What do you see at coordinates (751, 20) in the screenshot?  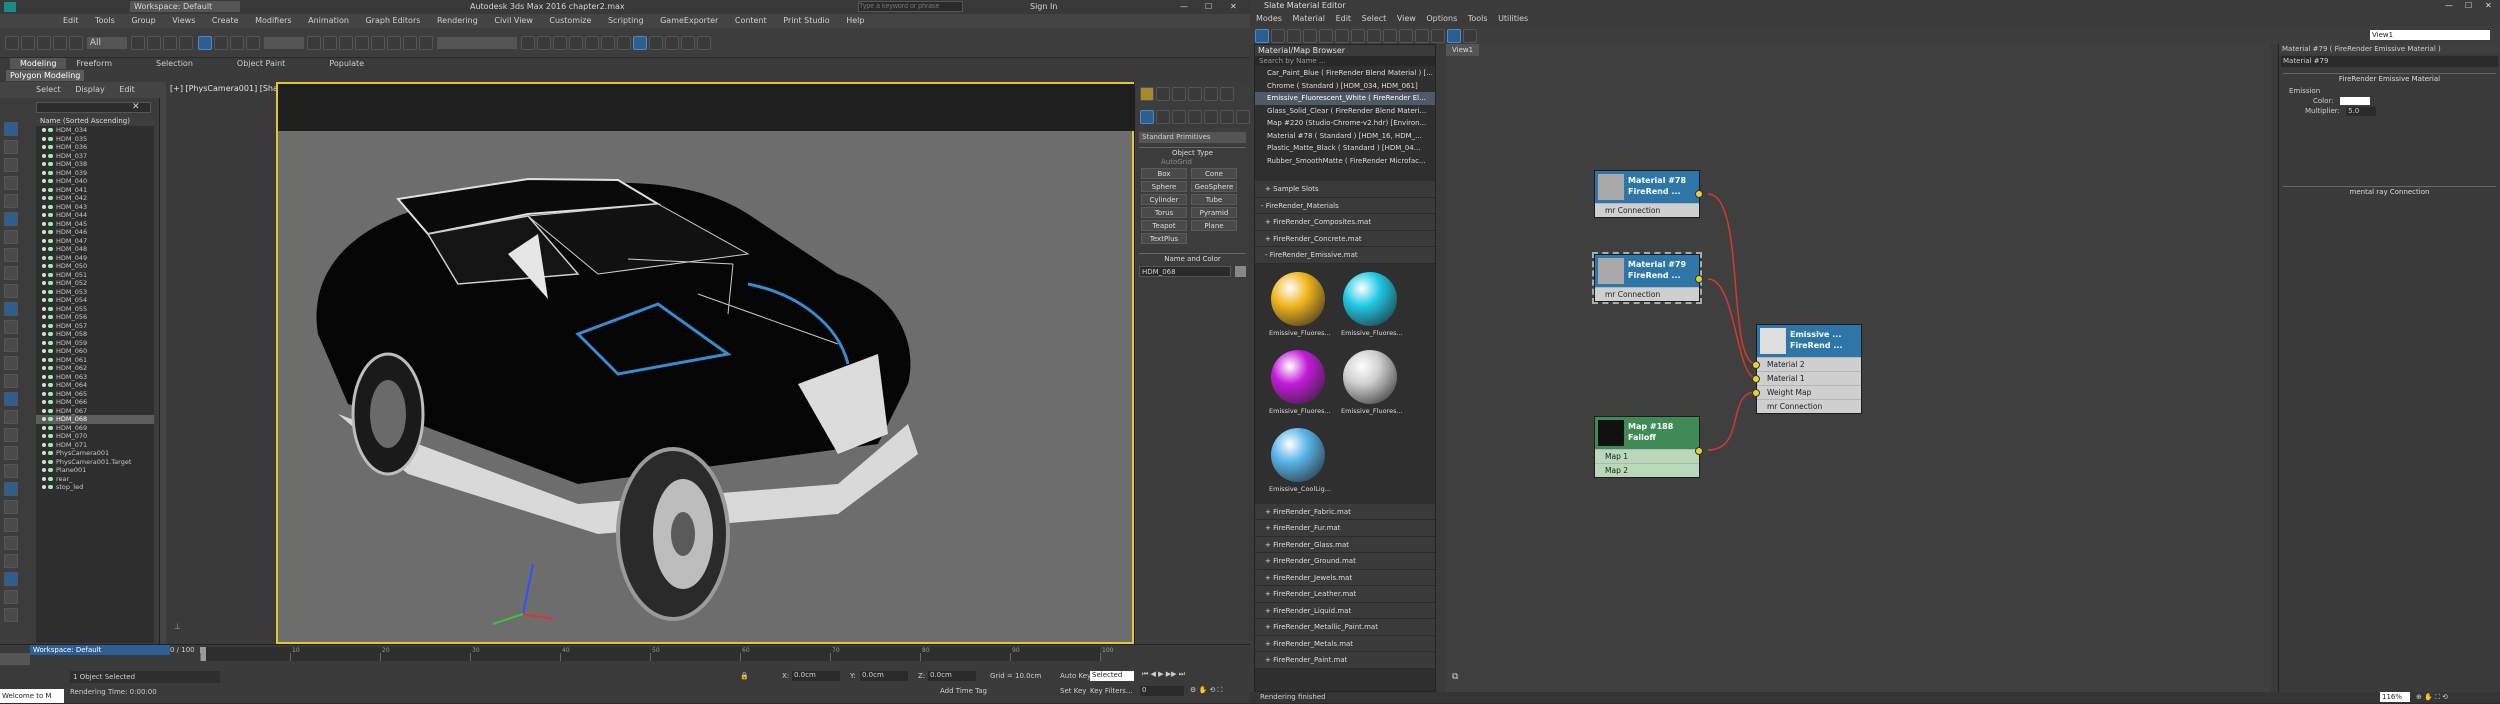 I see `menu-content: Content` at bounding box center [751, 20].